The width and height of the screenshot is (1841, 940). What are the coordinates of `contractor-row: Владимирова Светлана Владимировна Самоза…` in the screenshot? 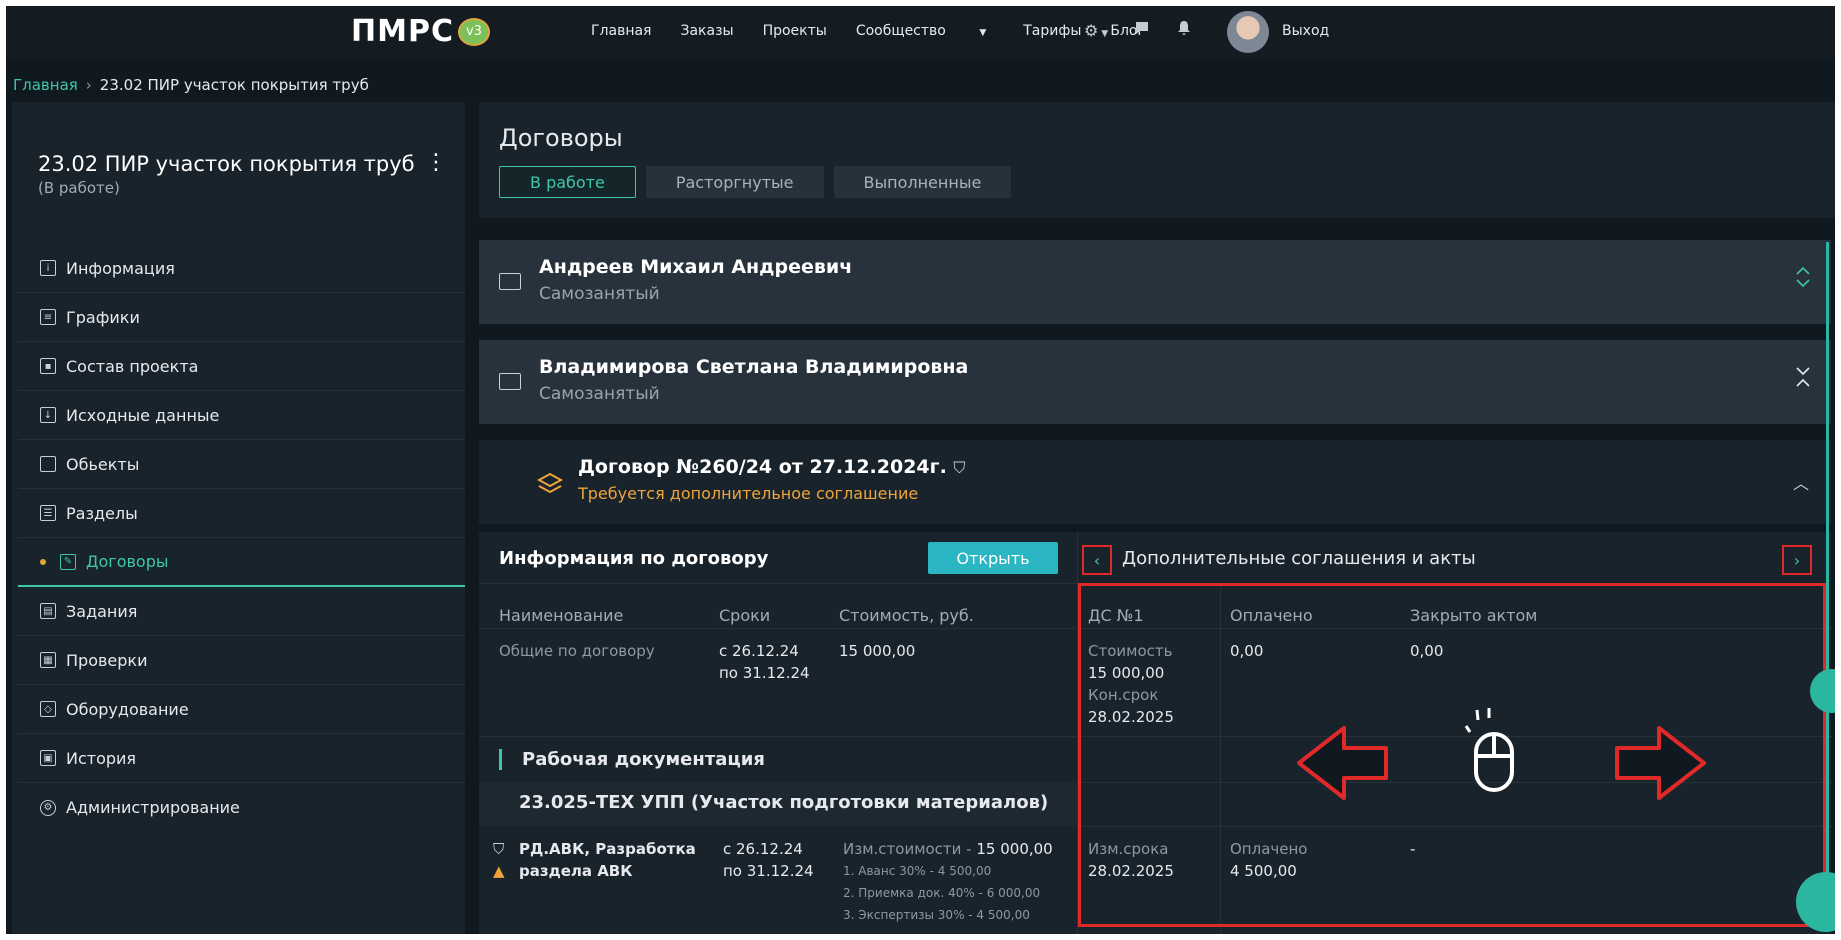 It's located at (1155, 382).